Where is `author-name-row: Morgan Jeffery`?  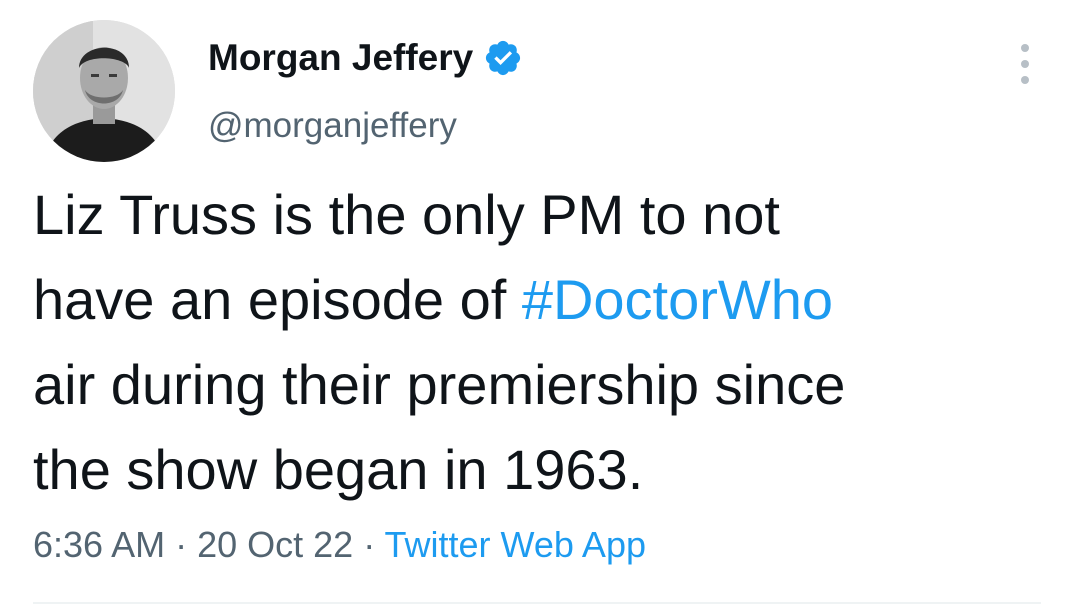 author-name-row: Morgan Jeffery is located at coordinates (365, 58).